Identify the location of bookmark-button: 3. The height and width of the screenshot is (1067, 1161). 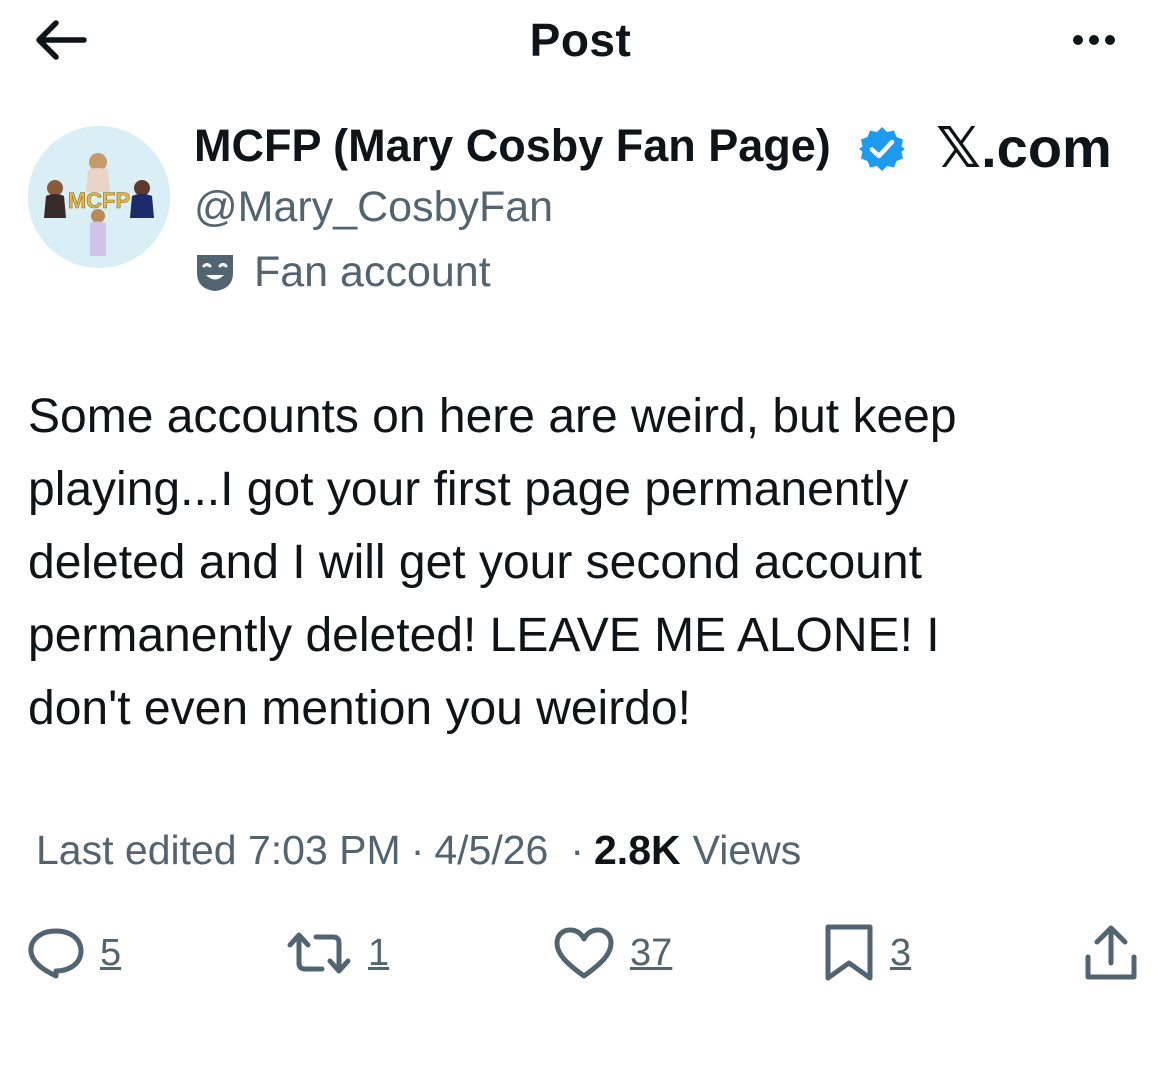
(866, 953).